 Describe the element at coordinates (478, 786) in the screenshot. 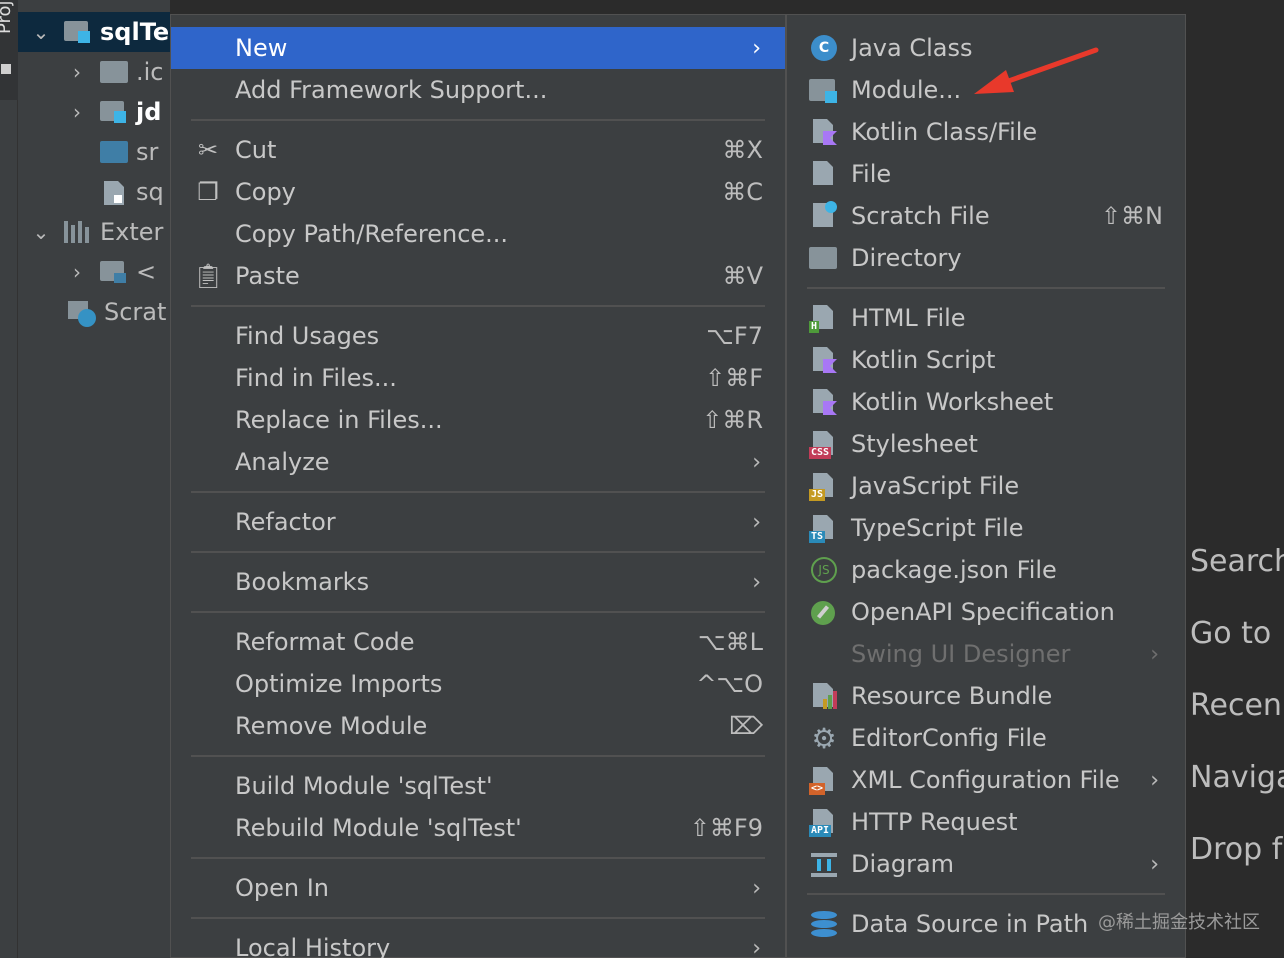

I see `menu-item-build-module: Build Module 'sqlTest'` at that location.